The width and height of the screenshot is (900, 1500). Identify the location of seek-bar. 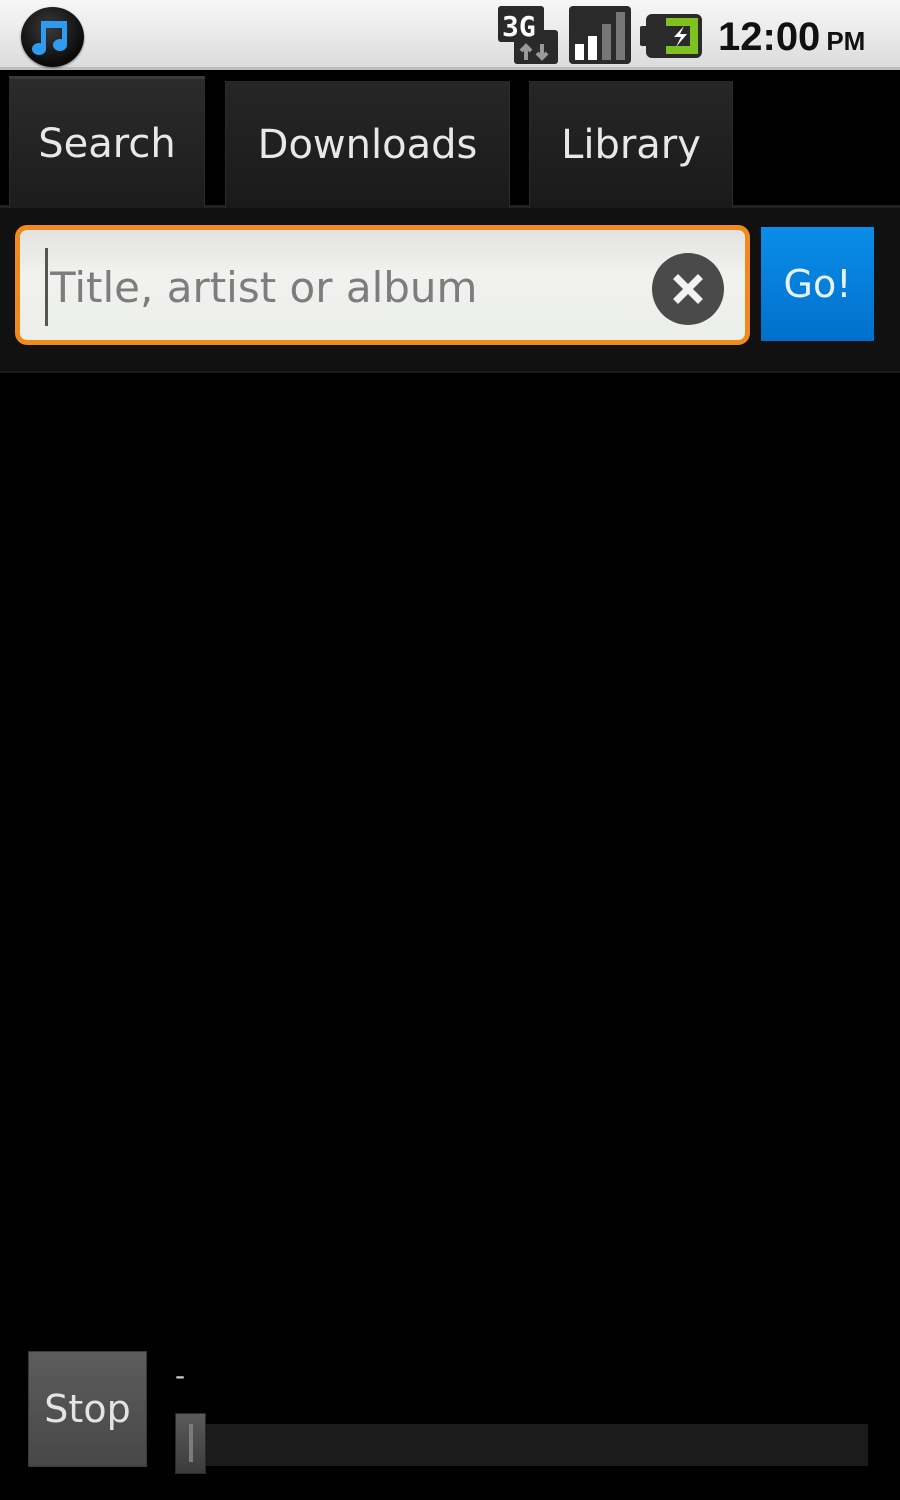
(536, 1445).